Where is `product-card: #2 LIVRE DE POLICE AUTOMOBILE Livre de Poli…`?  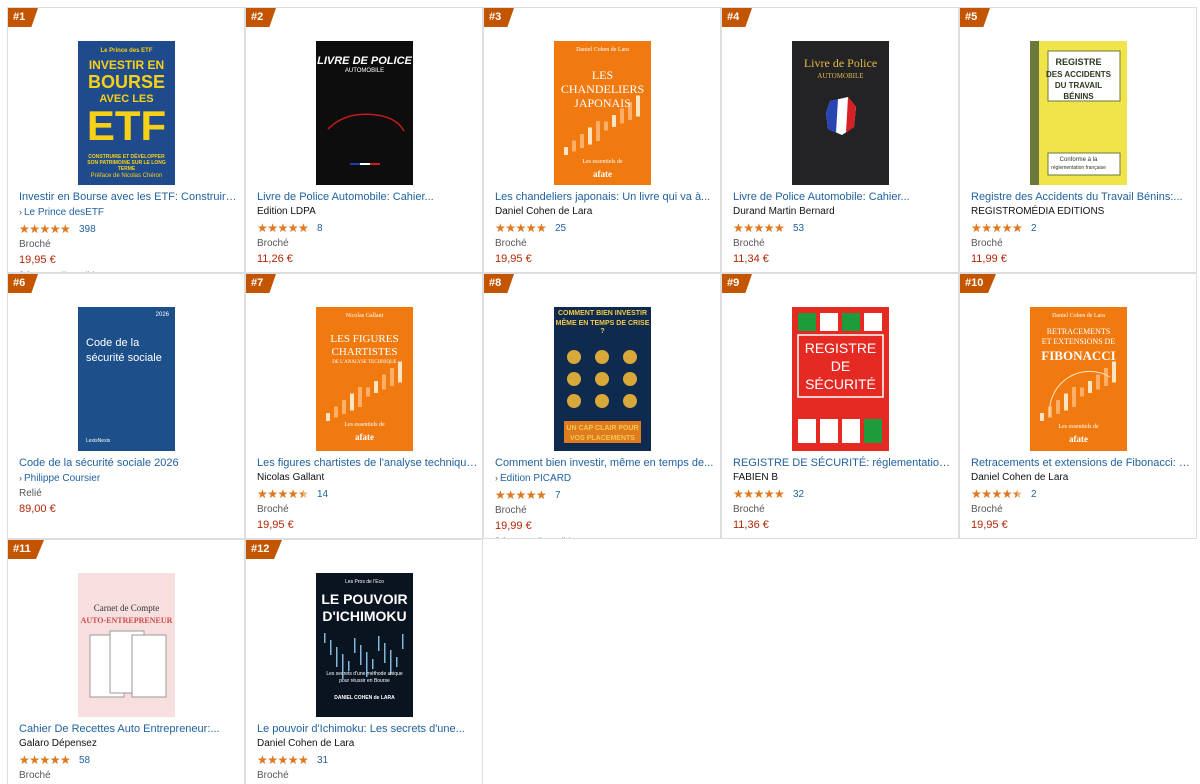 product-card: #2 LIVRE DE POLICE AUTOMOBILE Livre de Poli… is located at coordinates (364, 140).